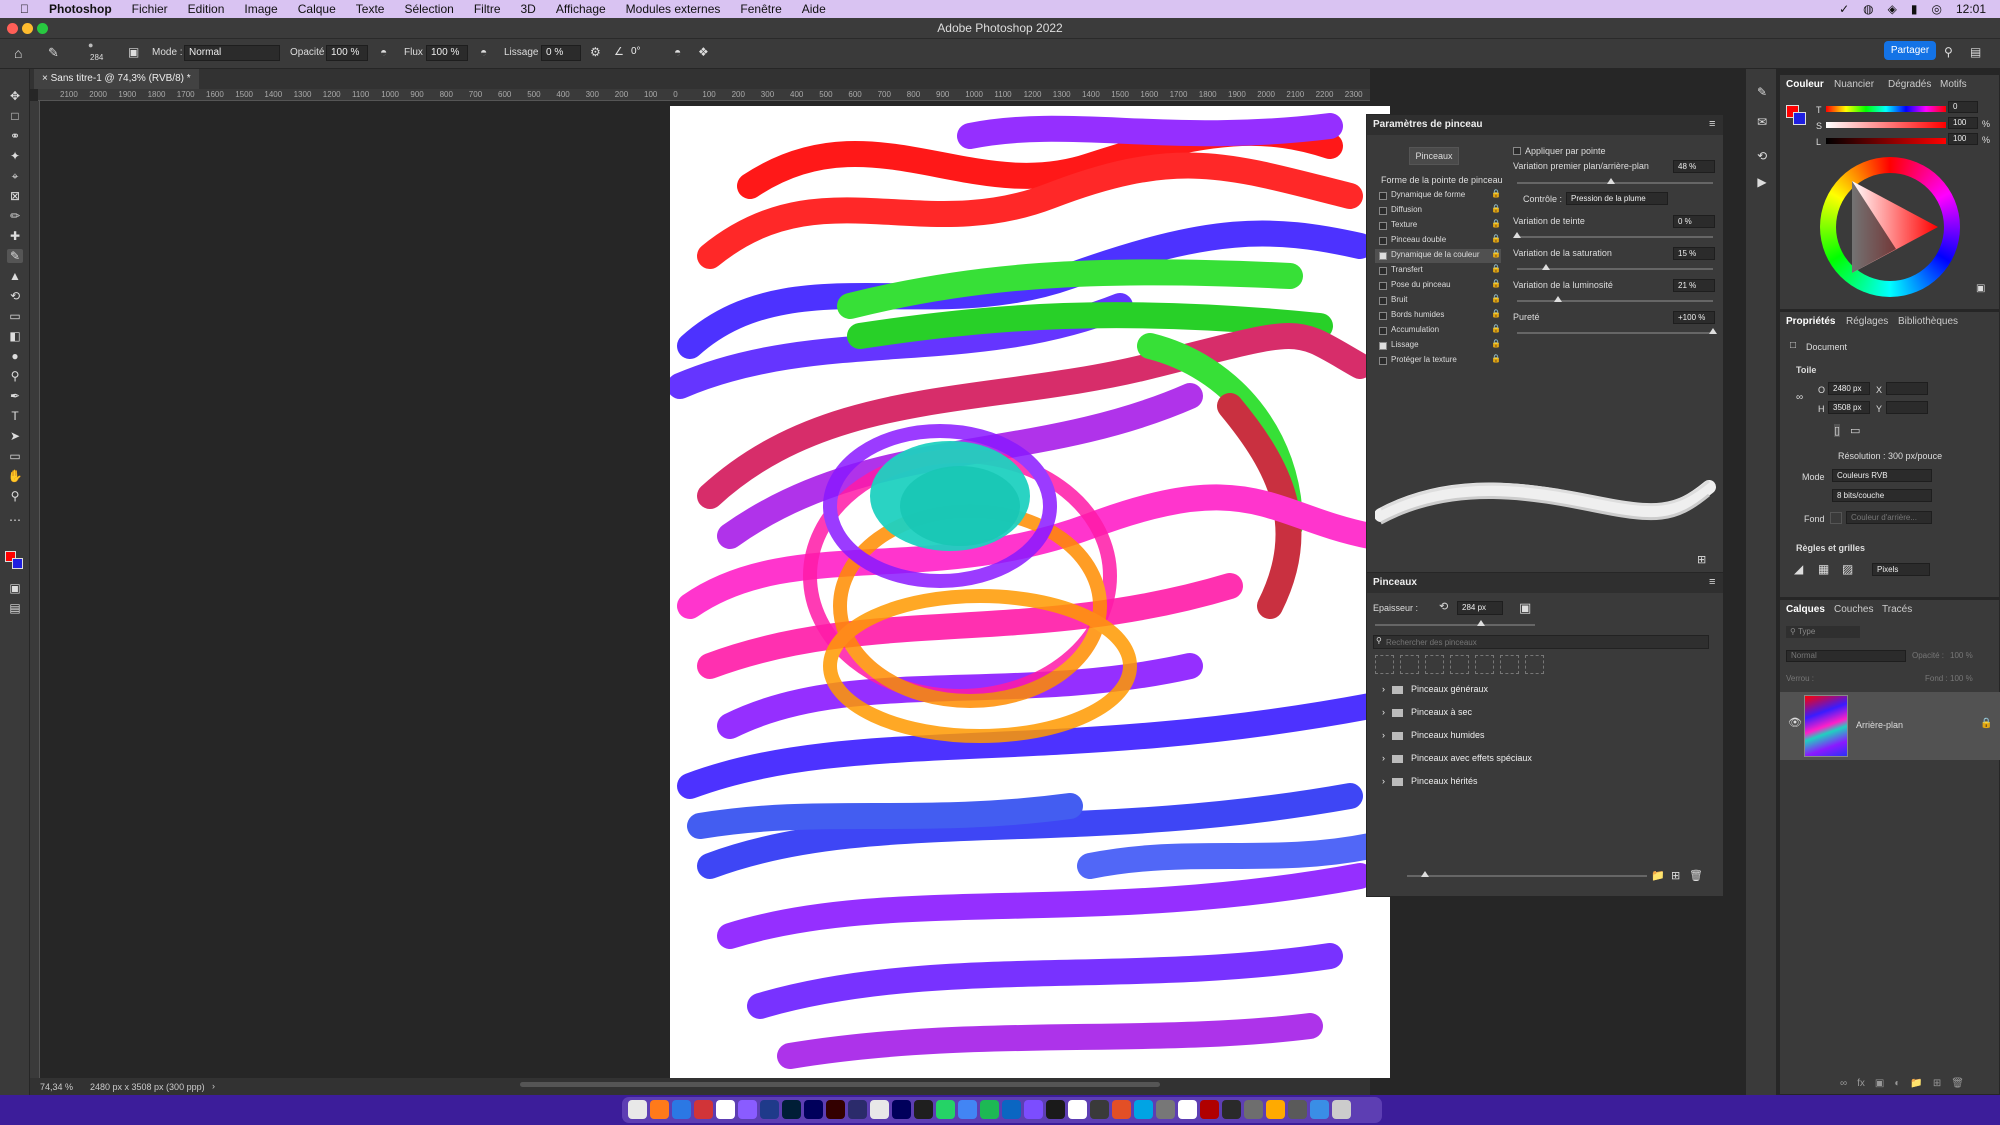 The image size is (2000, 1125). I want to click on canvas-section-label: Toile, so click(1806, 370).